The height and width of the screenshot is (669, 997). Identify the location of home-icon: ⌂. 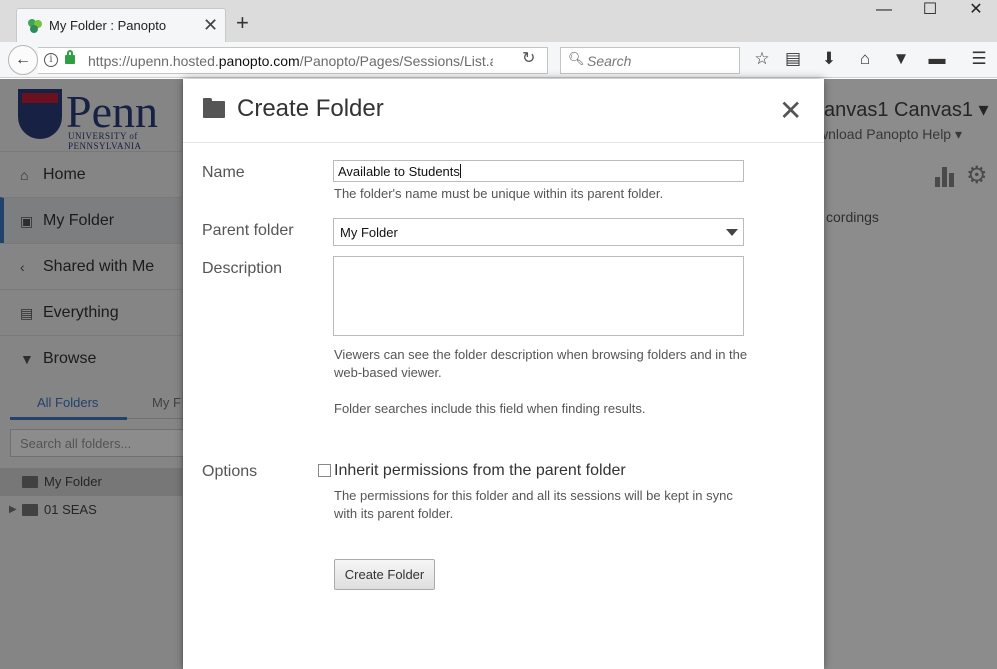
(865, 59).